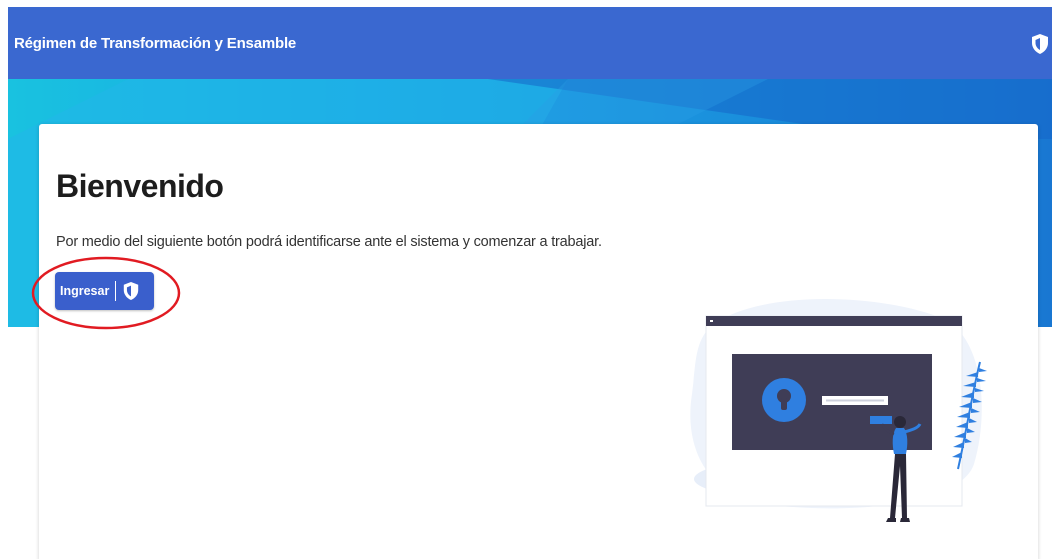 This screenshot has width=1052, height=559. Describe the element at coordinates (85, 291) in the screenshot. I see `login-button-label: Ingresar` at that location.